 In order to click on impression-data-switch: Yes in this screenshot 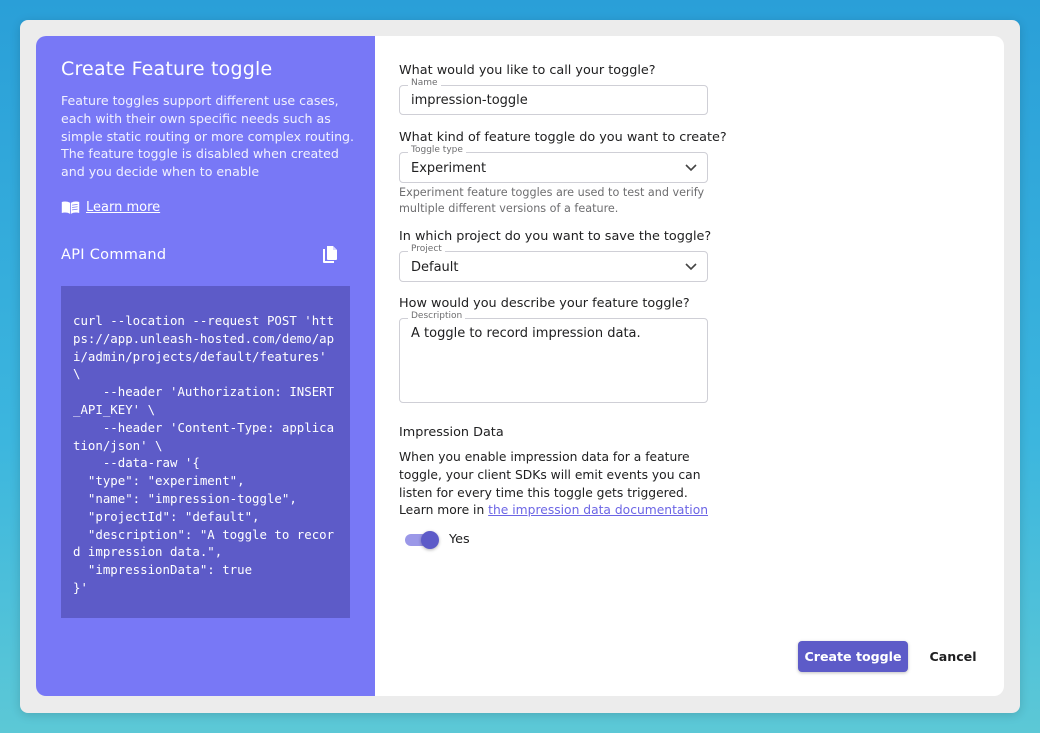, I will do `click(437, 539)`.